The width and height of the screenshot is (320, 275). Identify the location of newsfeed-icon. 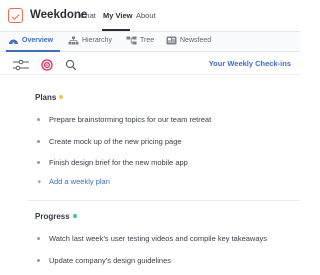
(171, 40).